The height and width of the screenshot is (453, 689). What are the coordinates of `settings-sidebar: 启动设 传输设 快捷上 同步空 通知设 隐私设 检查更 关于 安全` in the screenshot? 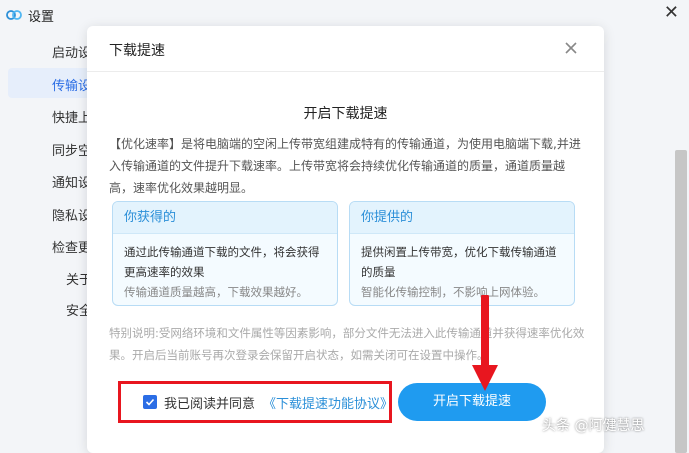 It's located at (49, 241).